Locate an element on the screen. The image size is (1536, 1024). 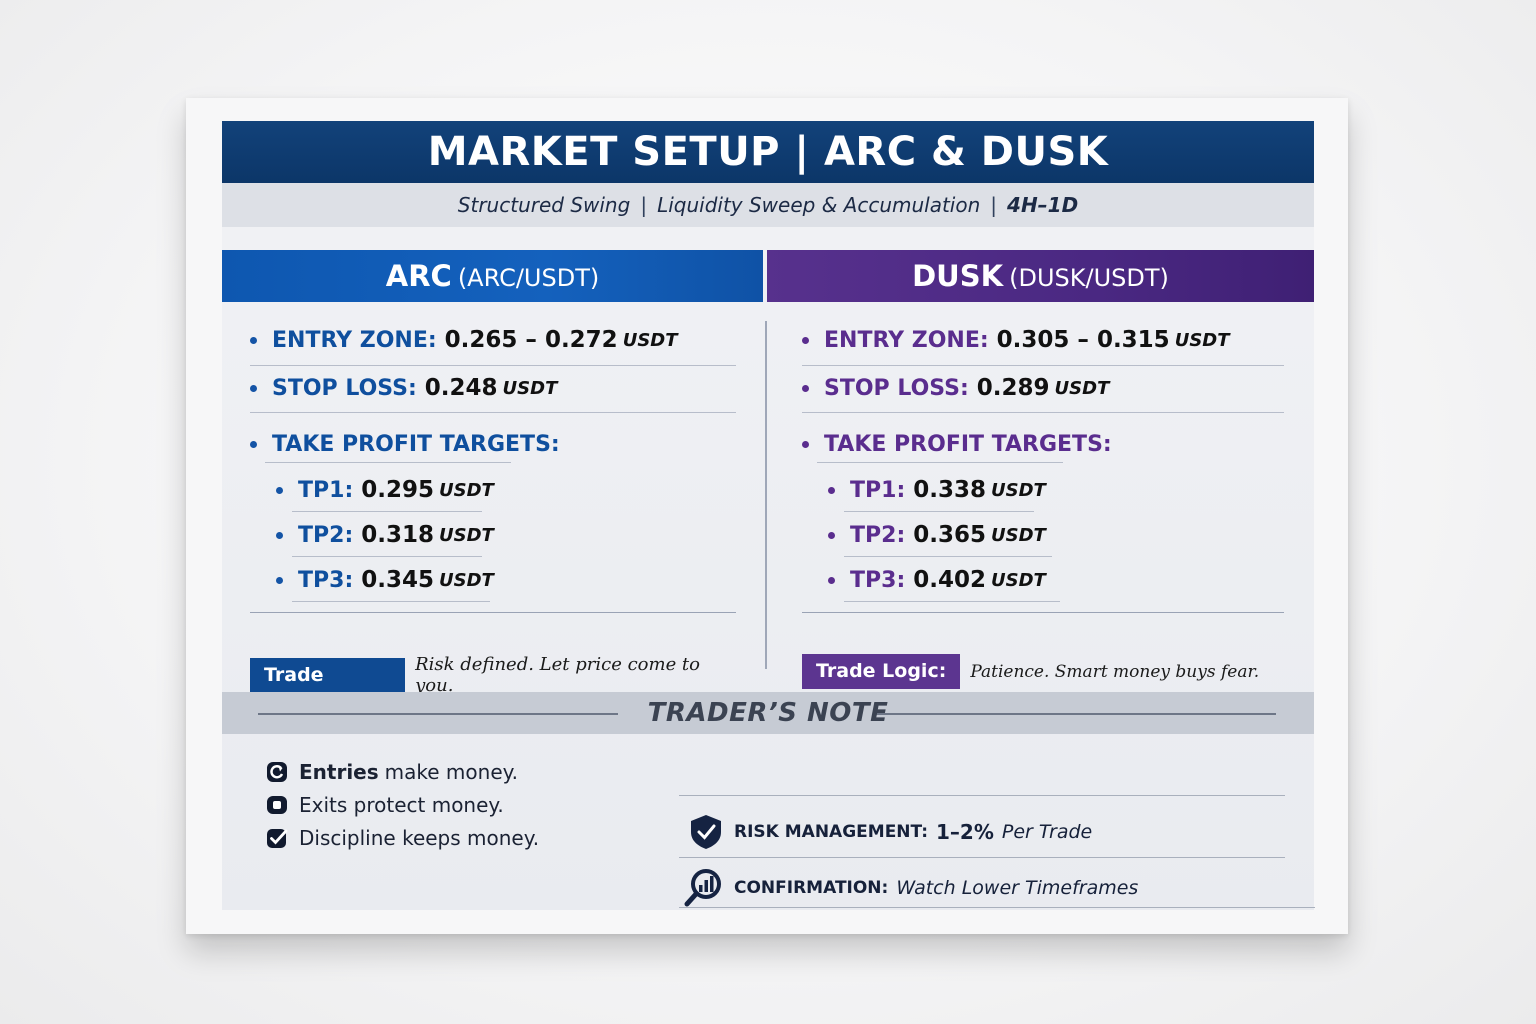
subtitle-strategy: Liquidity Sweep & Accumulation is located at coordinates (819, 205).